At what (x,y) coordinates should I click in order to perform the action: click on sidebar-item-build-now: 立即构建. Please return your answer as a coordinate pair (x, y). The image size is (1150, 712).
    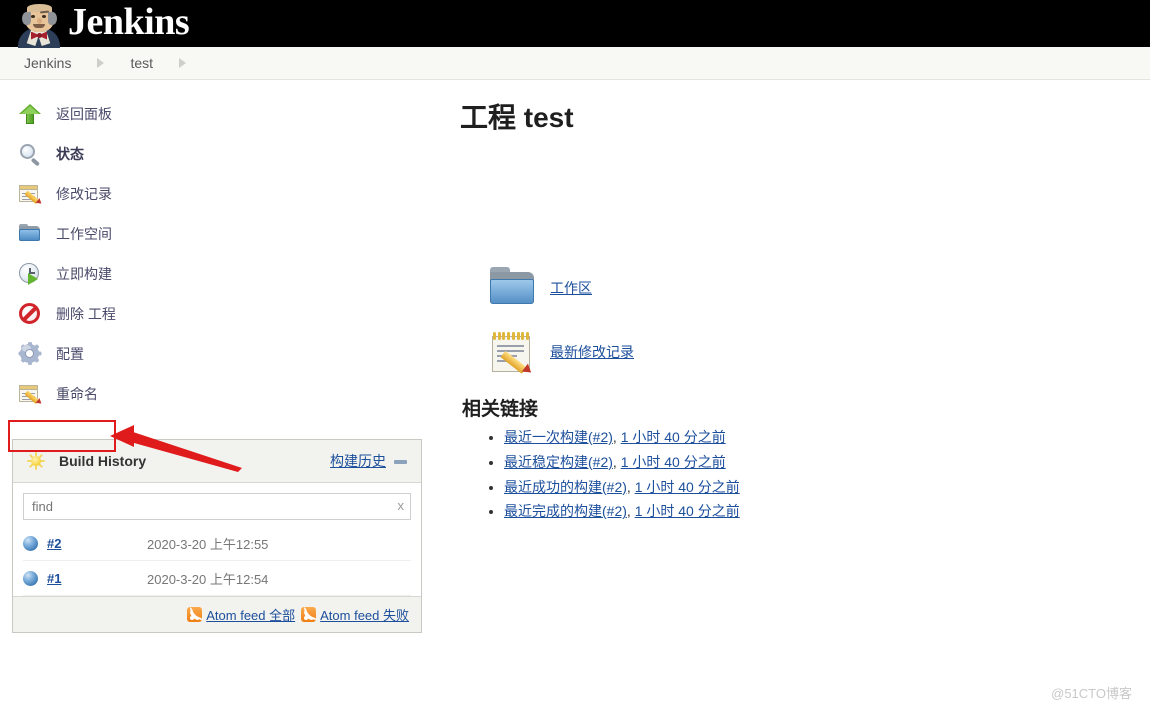
    Looking at the image, I should click on (226, 274).